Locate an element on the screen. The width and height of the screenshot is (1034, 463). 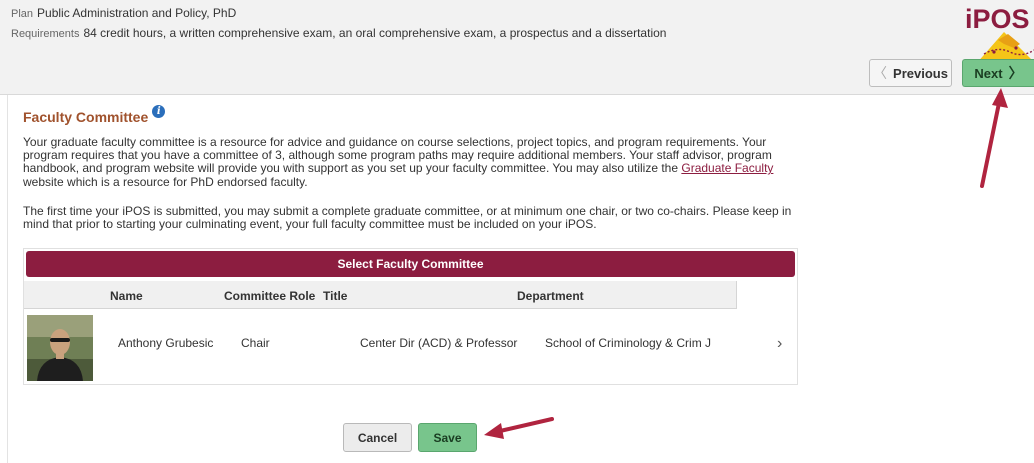
grid-title: Select Faculty Committee is located at coordinates (410, 264).